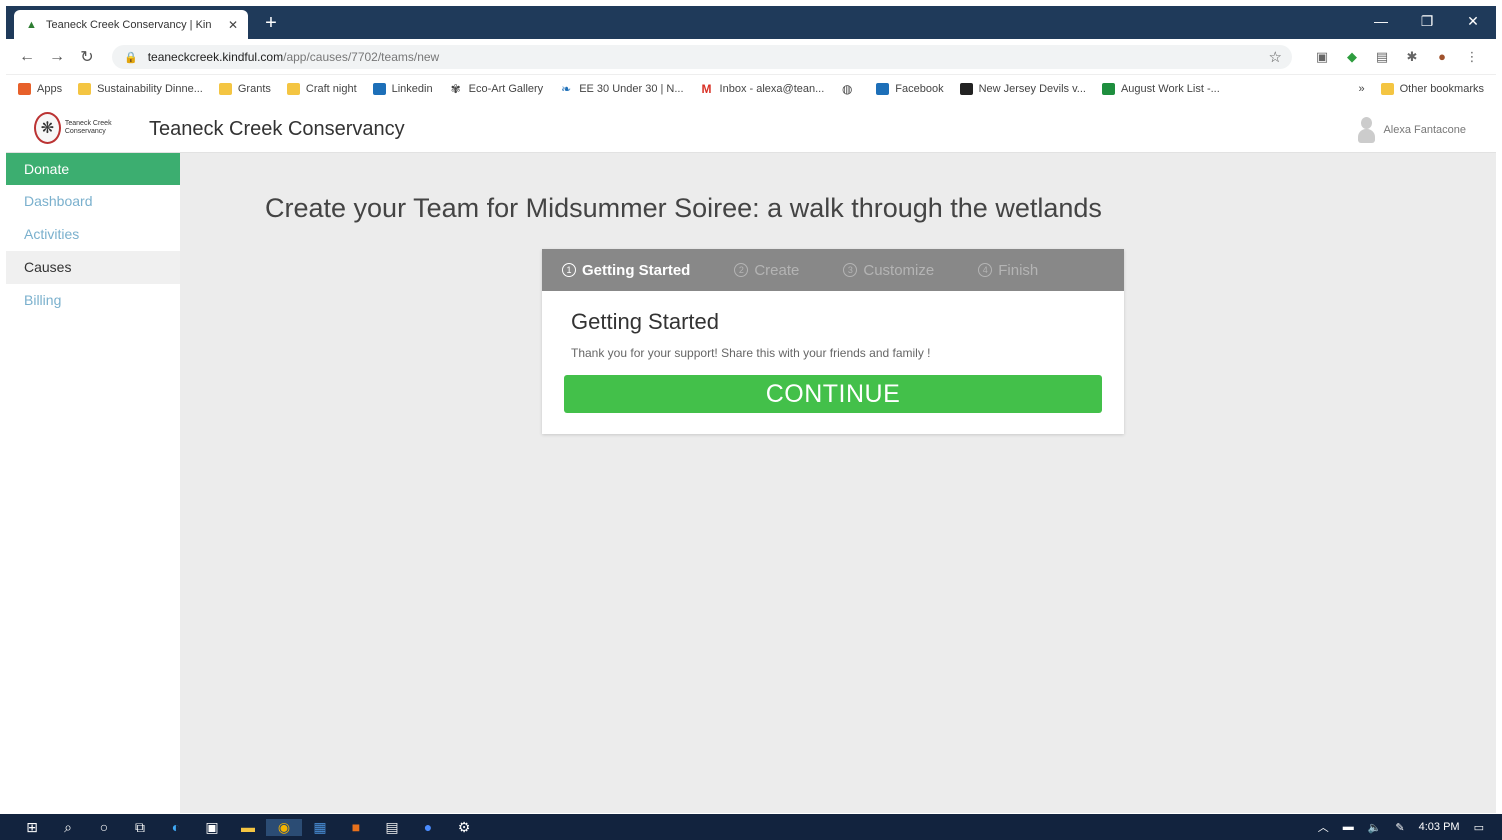 This screenshot has height=840, width=1502. I want to click on office-icon: ■, so click(356, 827).